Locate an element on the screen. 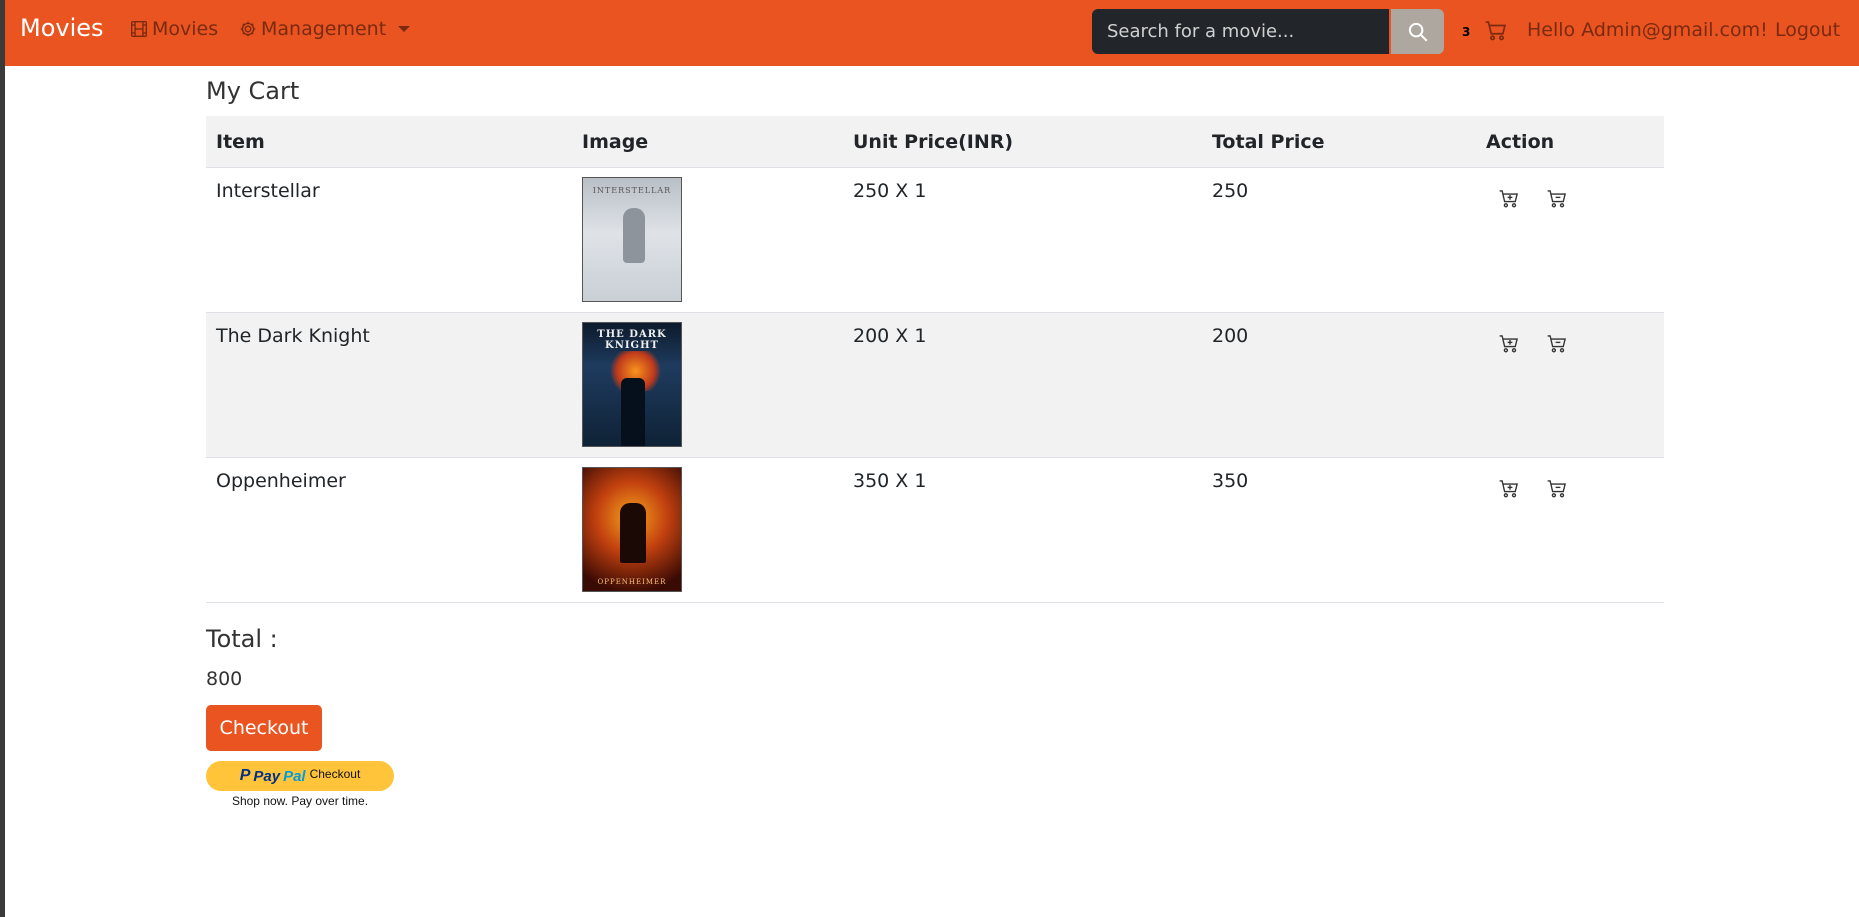  item-image-cell: THE DARK KNIGHT is located at coordinates (707, 385).